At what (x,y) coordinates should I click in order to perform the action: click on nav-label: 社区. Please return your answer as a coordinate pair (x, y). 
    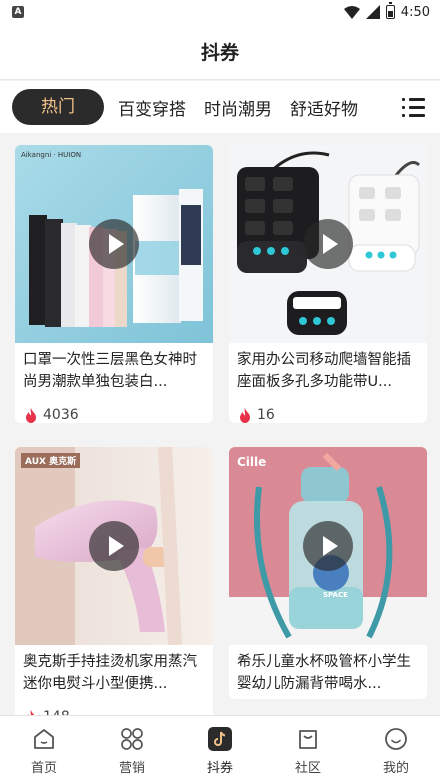
    Looking at the image, I should click on (307, 768).